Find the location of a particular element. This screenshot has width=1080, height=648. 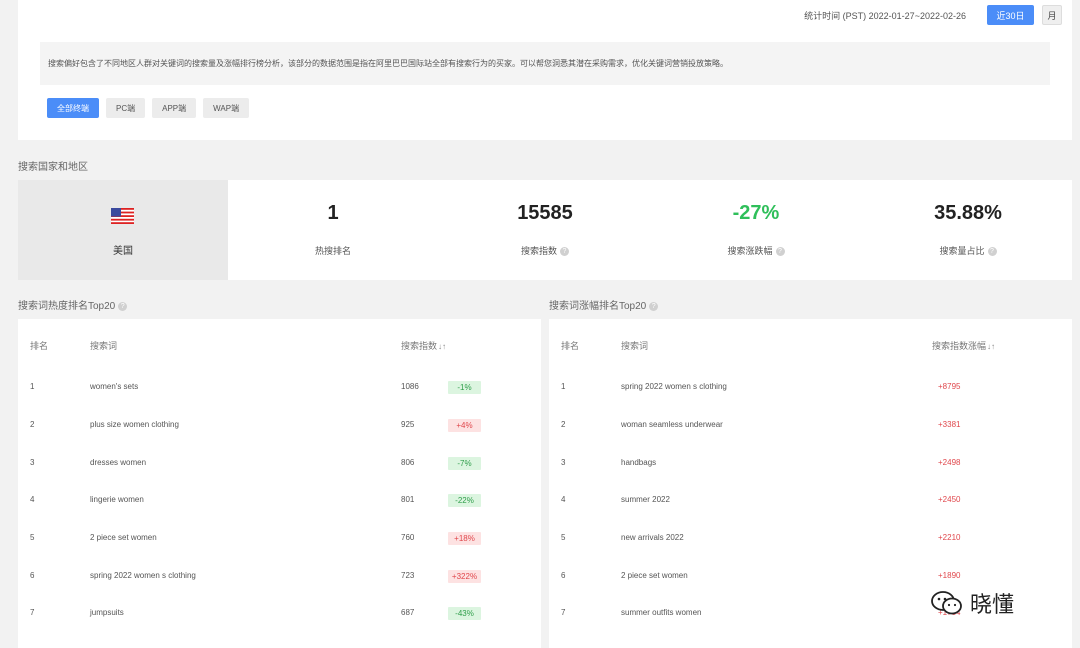

terminal-tabs: 全部终端 PC端 APP端 WAP端 is located at coordinates (148, 108).